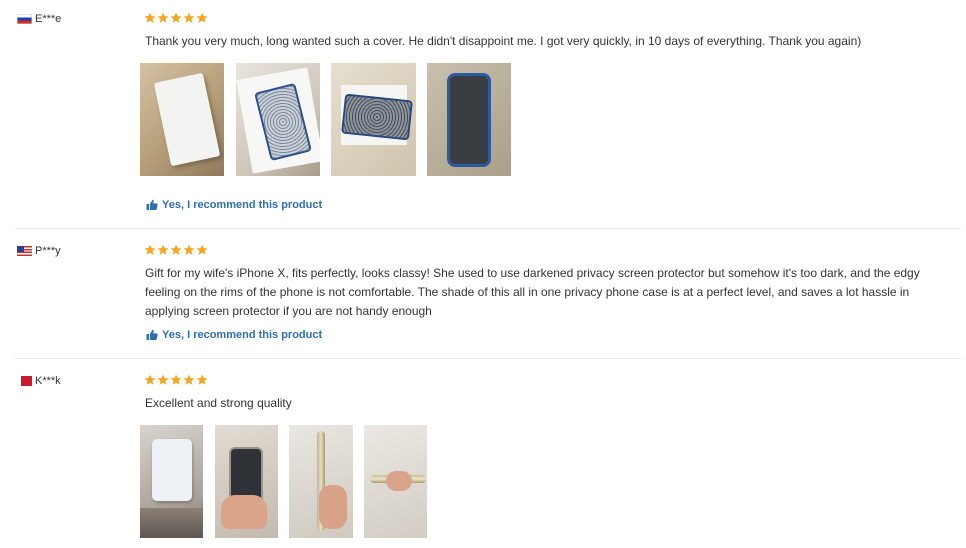  What do you see at coordinates (24, 251) in the screenshot?
I see `usa-flag-icon` at bounding box center [24, 251].